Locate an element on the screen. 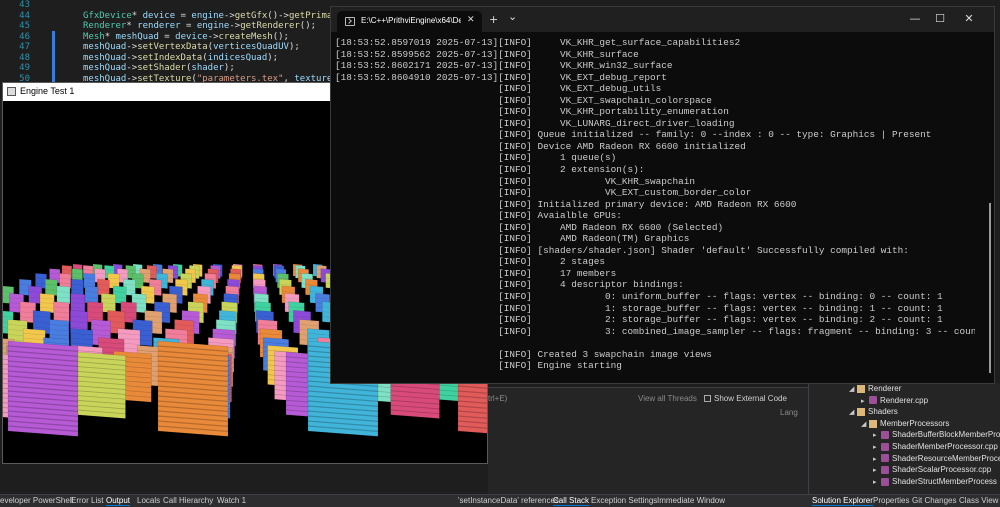 The image size is (1000, 507). terminal-line: [INFO] VK_LUNARG_direct_driver_loading is located at coordinates (535, 123).